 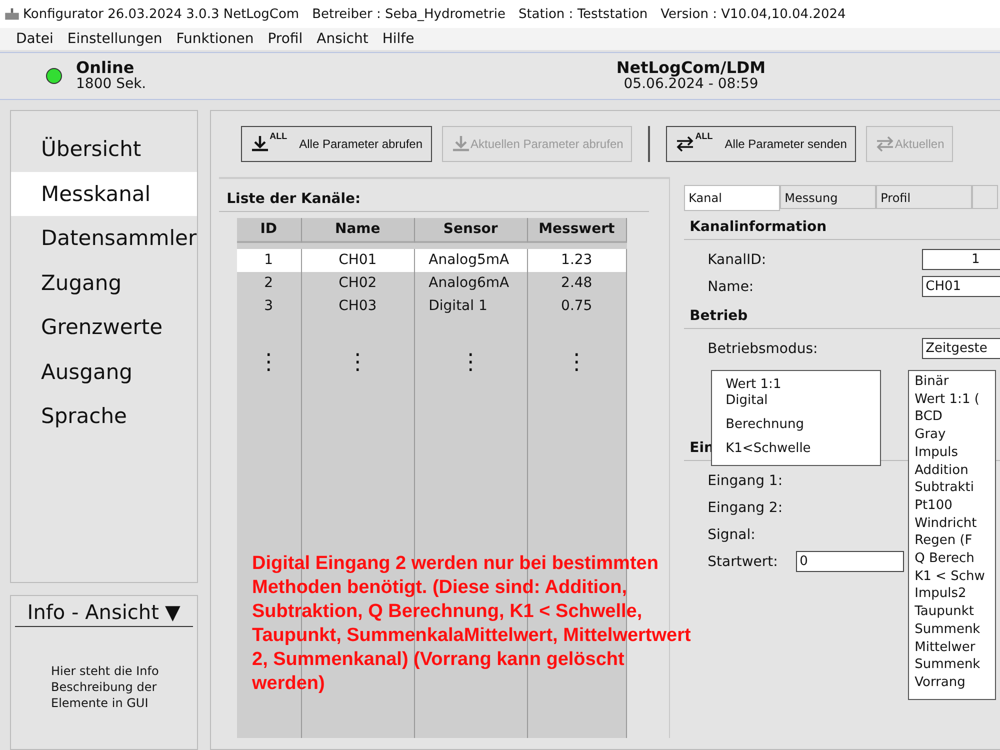 What do you see at coordinates (358, 230) in the screenshot?
I see `column-header: Name` at bounding box center [358, 230].